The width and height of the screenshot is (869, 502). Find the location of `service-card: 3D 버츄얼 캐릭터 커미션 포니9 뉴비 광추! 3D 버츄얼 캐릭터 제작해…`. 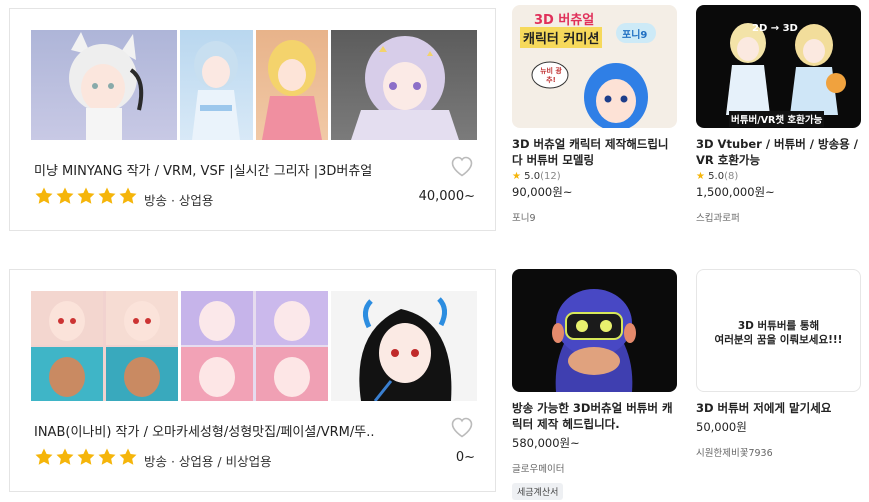

service-card: 3D 버츄얼 캐릭터 커미션 포니9 뉴비 광추! 3D 버츄얼 캐릭터 제작해… is located at coordinates (594, 114).